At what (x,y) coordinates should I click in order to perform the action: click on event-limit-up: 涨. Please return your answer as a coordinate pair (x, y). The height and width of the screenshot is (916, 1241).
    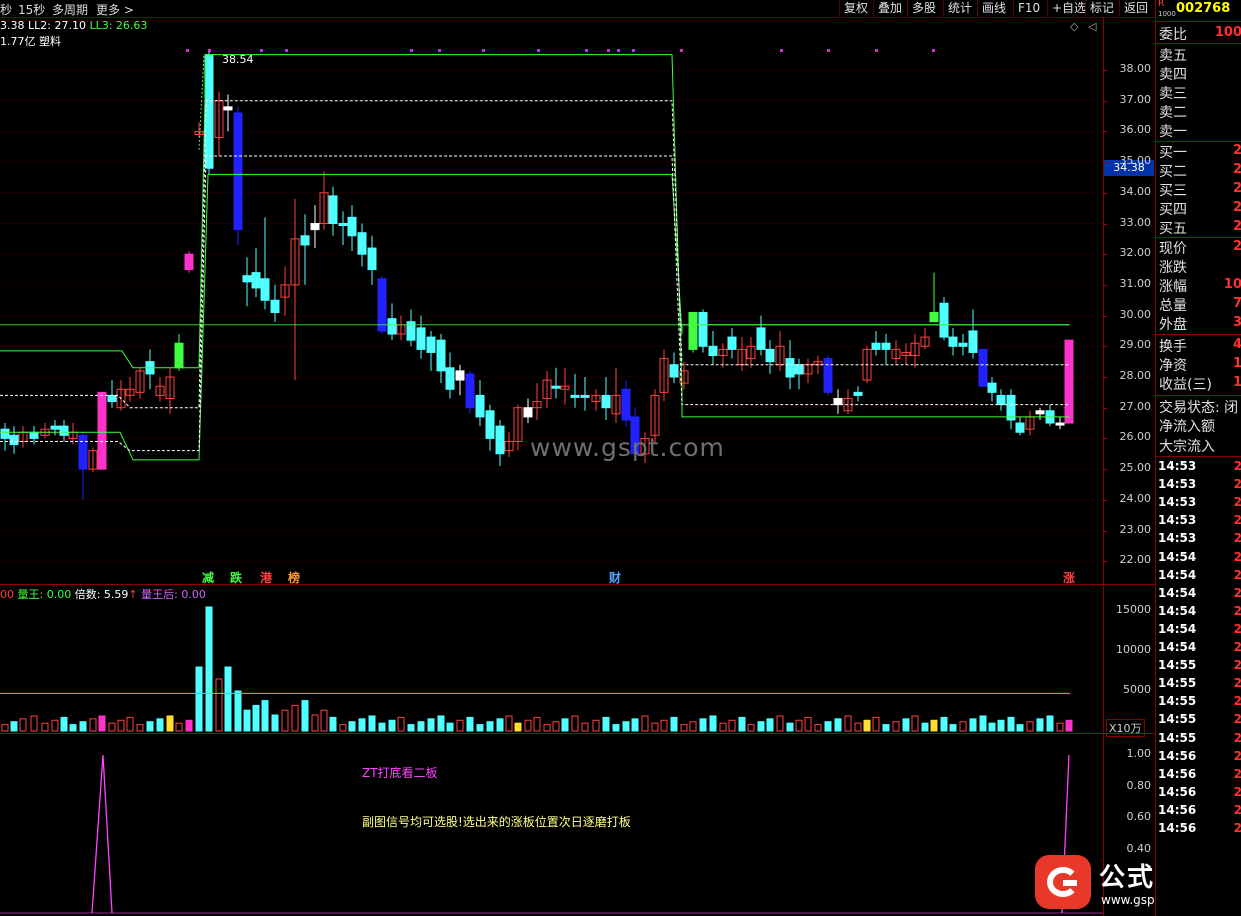
    Looking at the image, I should click on (1069, 577).